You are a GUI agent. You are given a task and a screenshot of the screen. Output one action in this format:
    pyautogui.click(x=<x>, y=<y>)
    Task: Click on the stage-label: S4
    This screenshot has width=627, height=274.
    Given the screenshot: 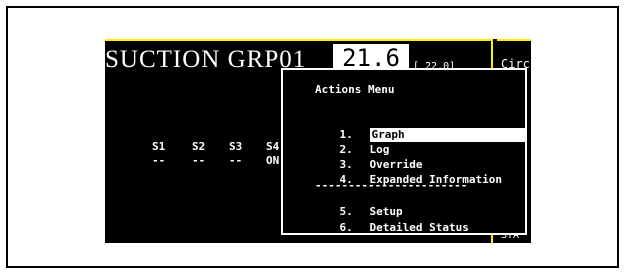 What is the action you would take?
    pyautogui.click(x=273, y=146)
    